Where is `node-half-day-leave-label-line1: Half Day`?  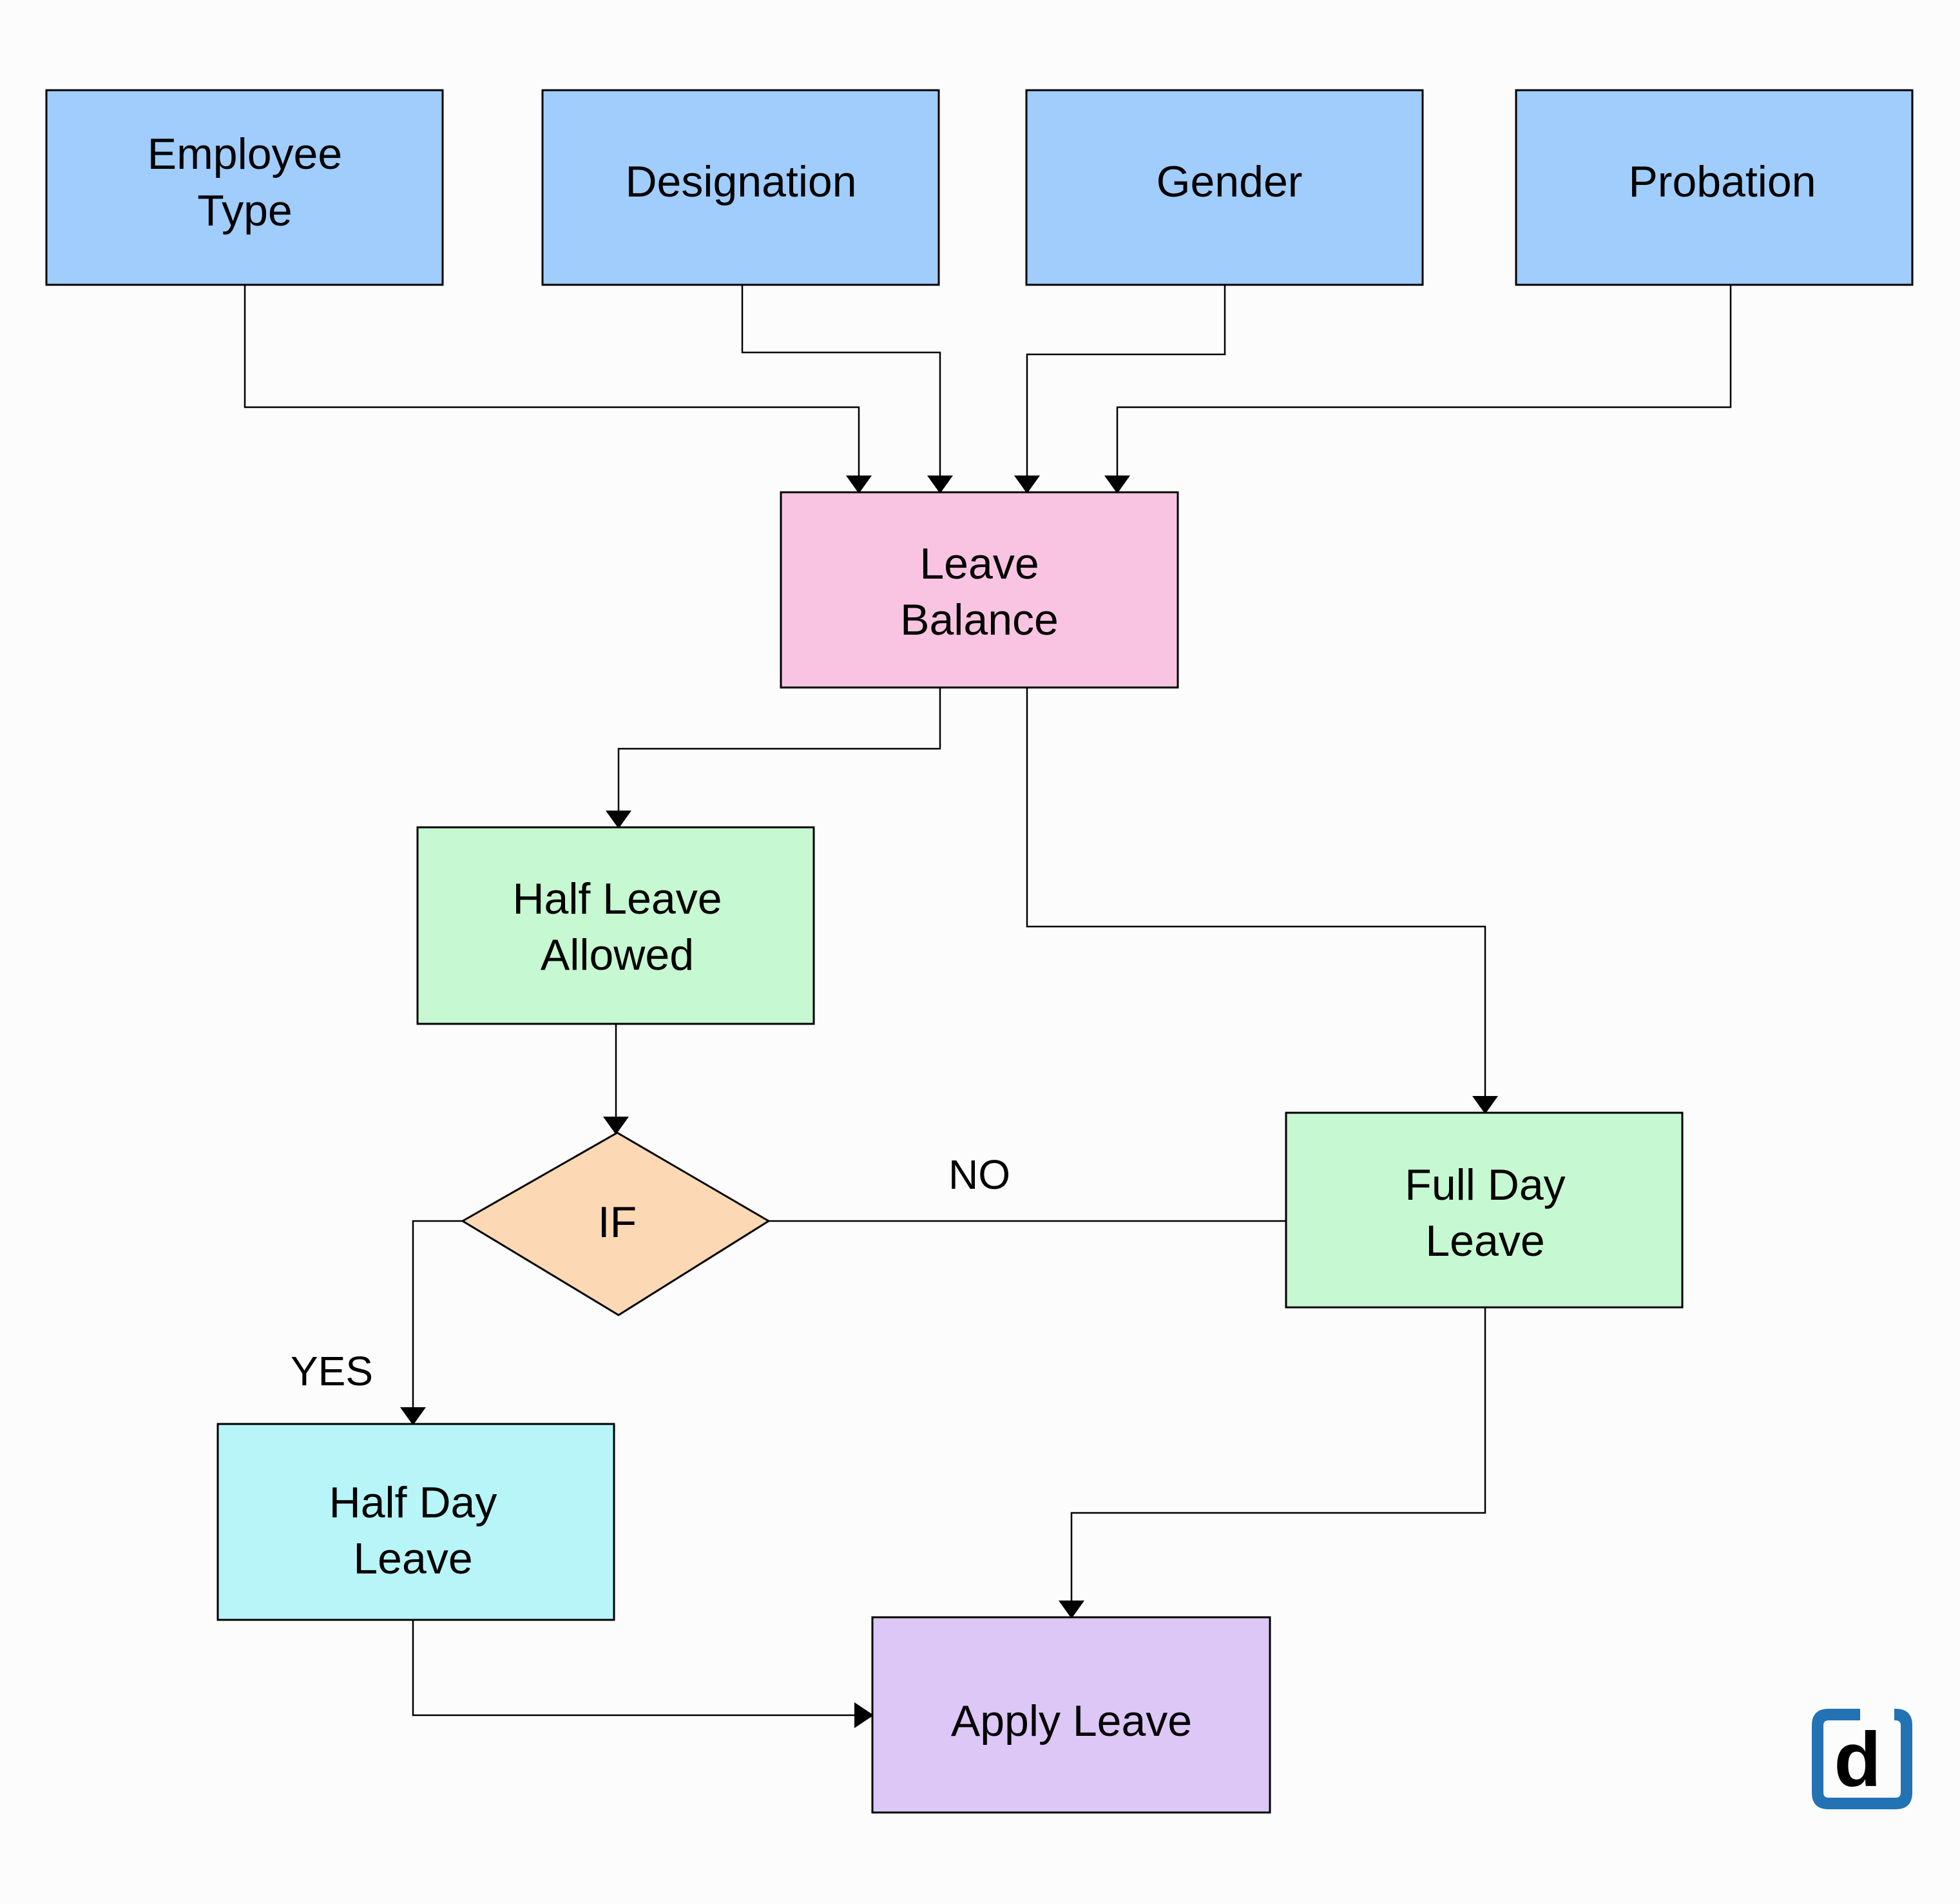 node-half-day-leave-label-line1: Half Day is located at coordinates (413, 1502).